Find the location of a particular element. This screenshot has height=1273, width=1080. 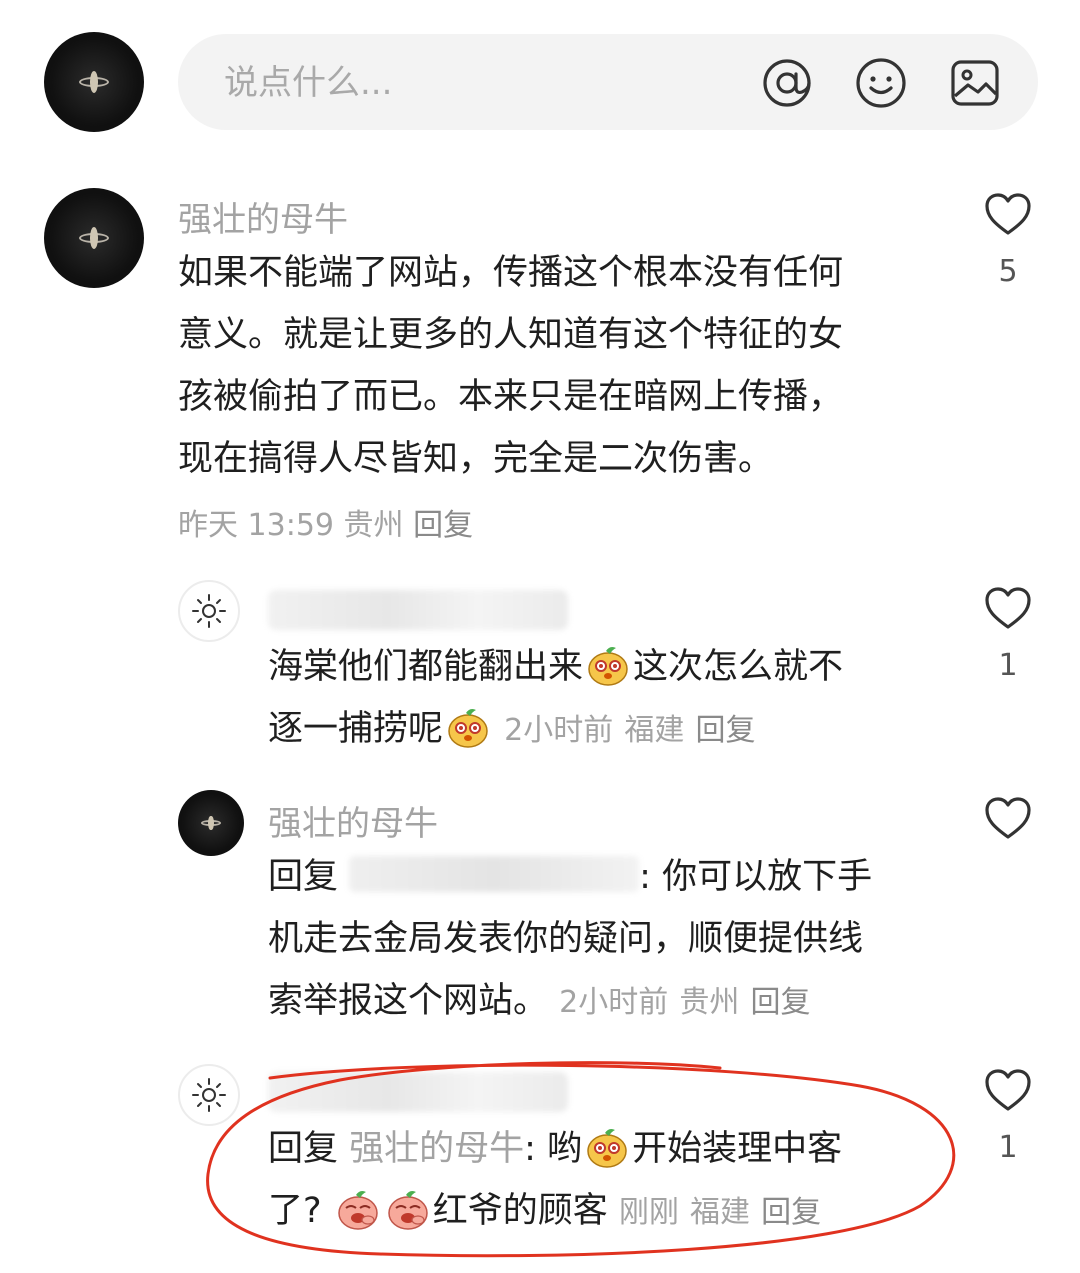

comment-time: 昨天 13:59 is located at coordinates (256, 525).